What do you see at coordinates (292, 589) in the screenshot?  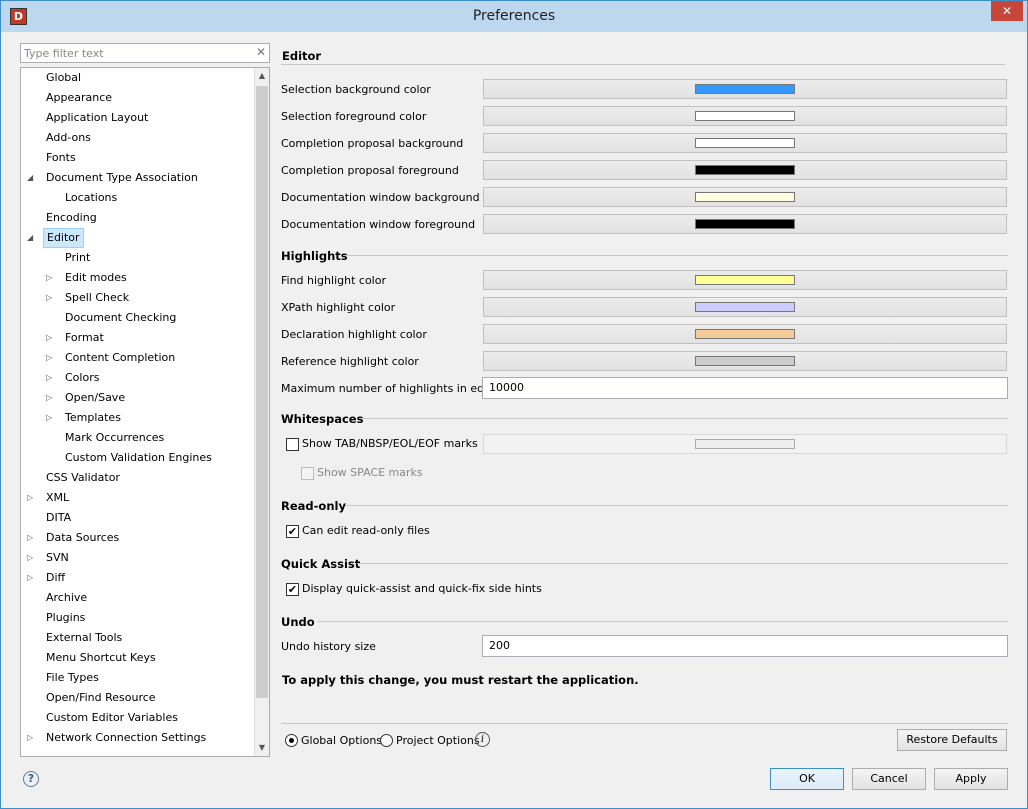 I see `quick-assist-checkbox: ✔` at bounding box center [292, 589].